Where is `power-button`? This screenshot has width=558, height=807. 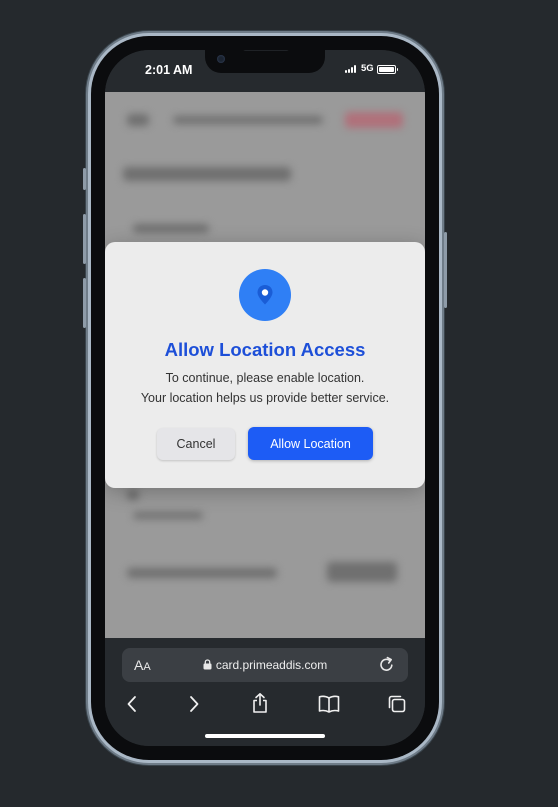 power-button is located at coordinates (445, 270).